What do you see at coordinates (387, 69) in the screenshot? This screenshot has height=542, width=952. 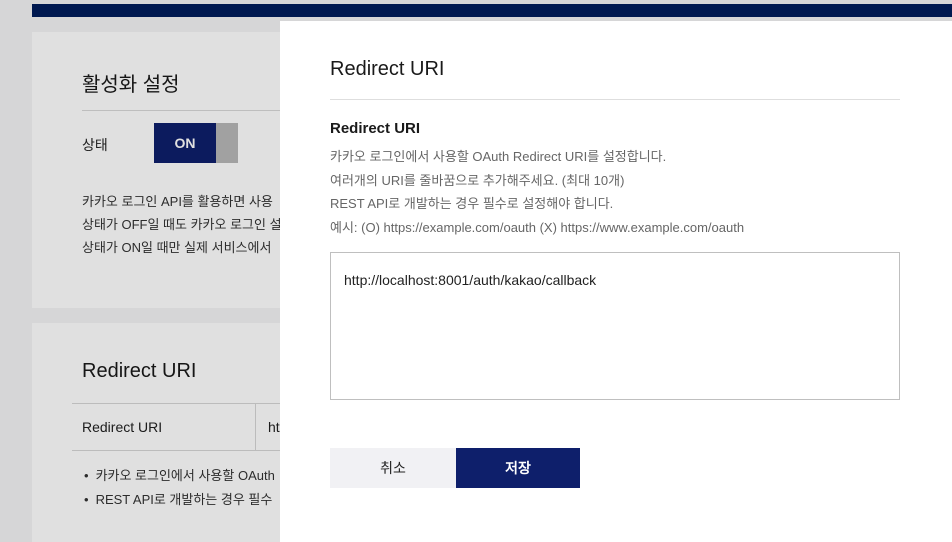 I see `modal-title: Redirect URI` at bounding box center [387, 69].